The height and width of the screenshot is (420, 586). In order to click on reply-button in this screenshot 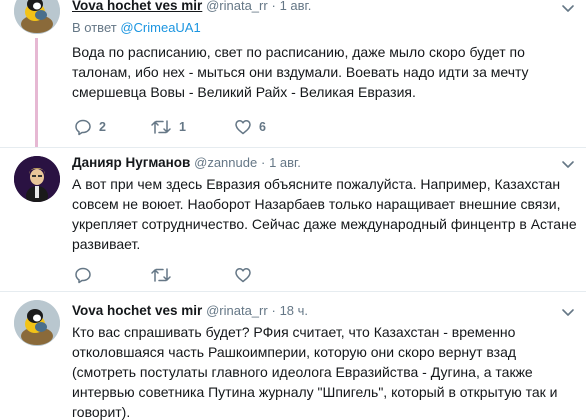, I will do `click(86, 275)`.